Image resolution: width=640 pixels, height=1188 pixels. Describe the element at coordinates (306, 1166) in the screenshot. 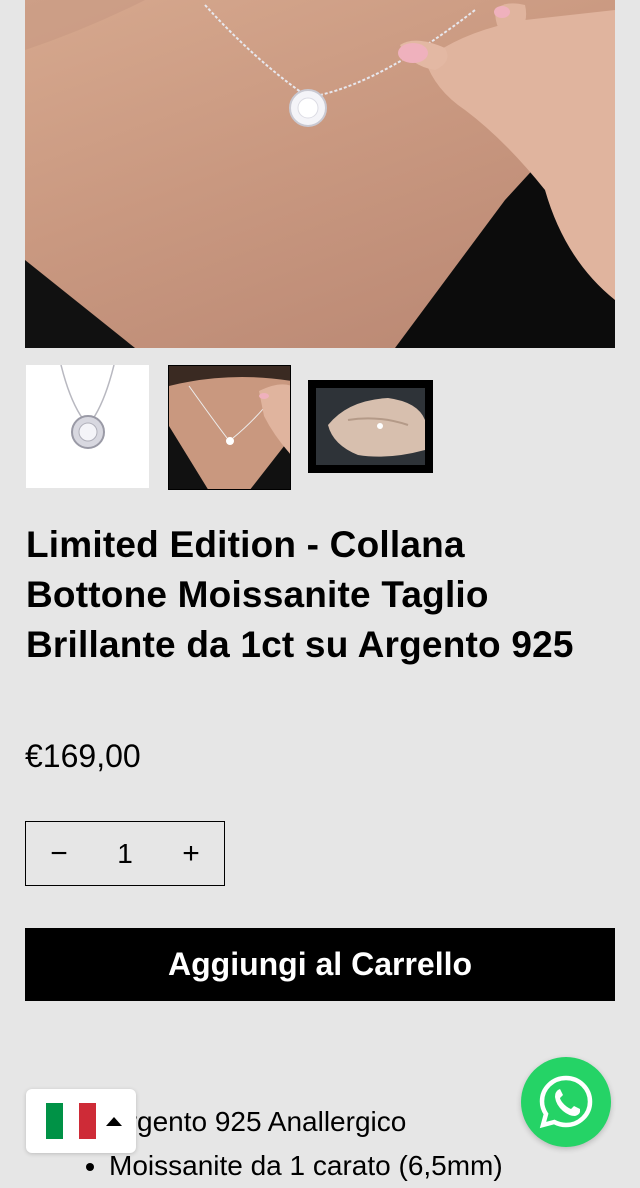

I see `feature-item: Moissanite da 1 carato (6,5mm)` at that location.